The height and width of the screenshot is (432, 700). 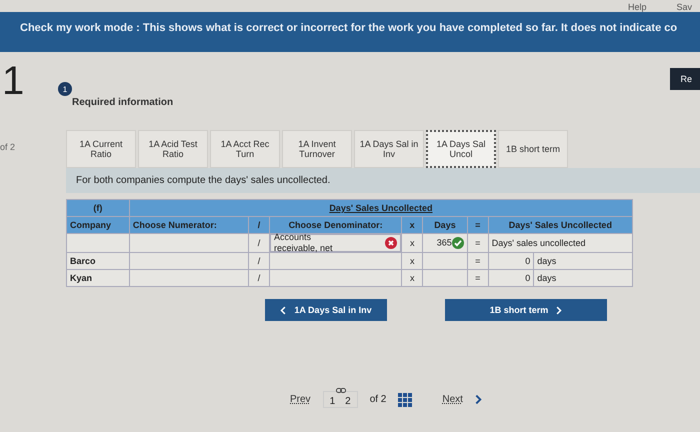 I want to click on part-label: (f), so click(x=98, y=208).